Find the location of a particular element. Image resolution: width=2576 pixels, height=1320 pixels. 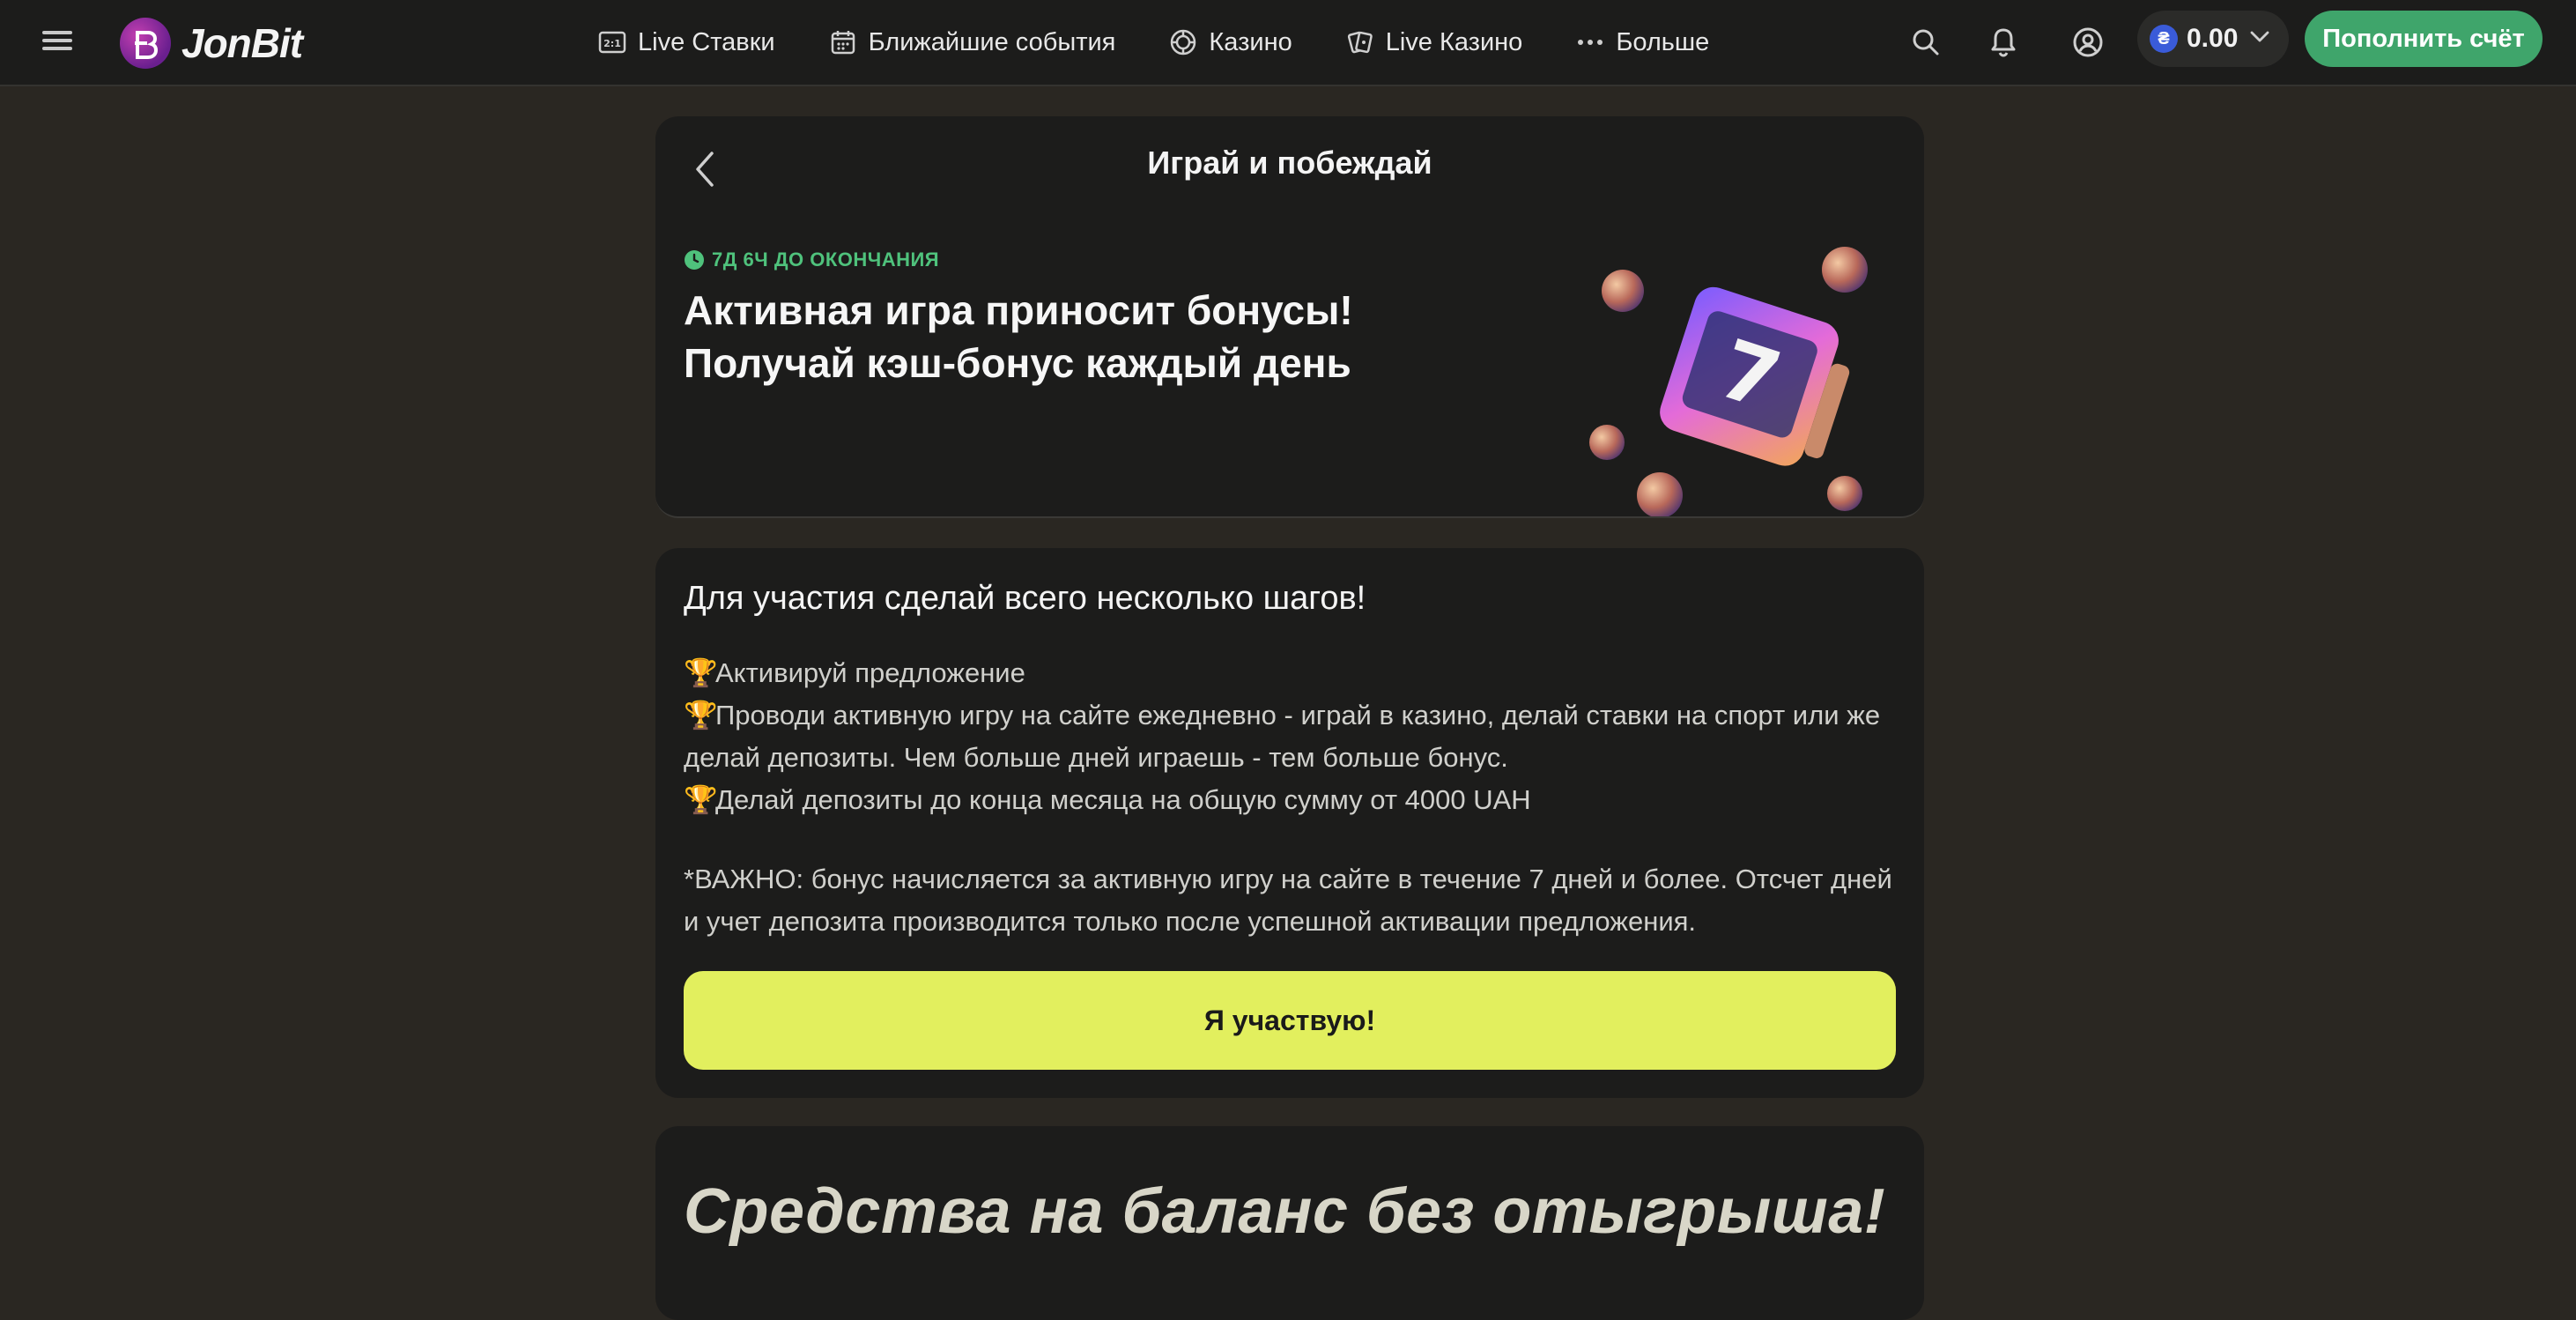

page-title: Играй и побеждай is located at coordinates (1289, 163).